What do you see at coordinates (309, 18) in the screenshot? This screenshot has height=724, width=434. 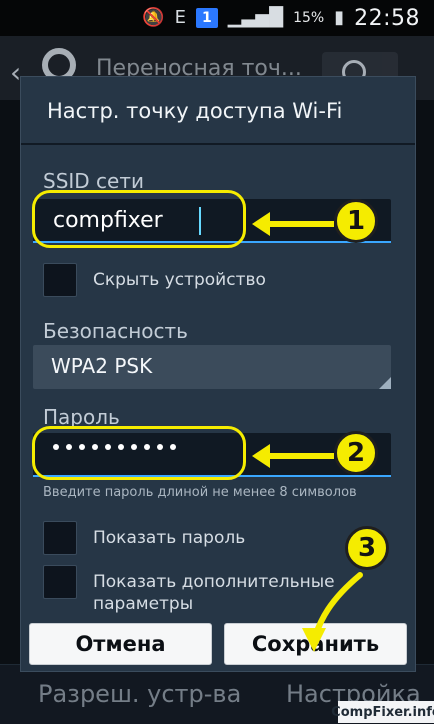 I see `battery-percent: 15%` at bounding box center [309, 18].